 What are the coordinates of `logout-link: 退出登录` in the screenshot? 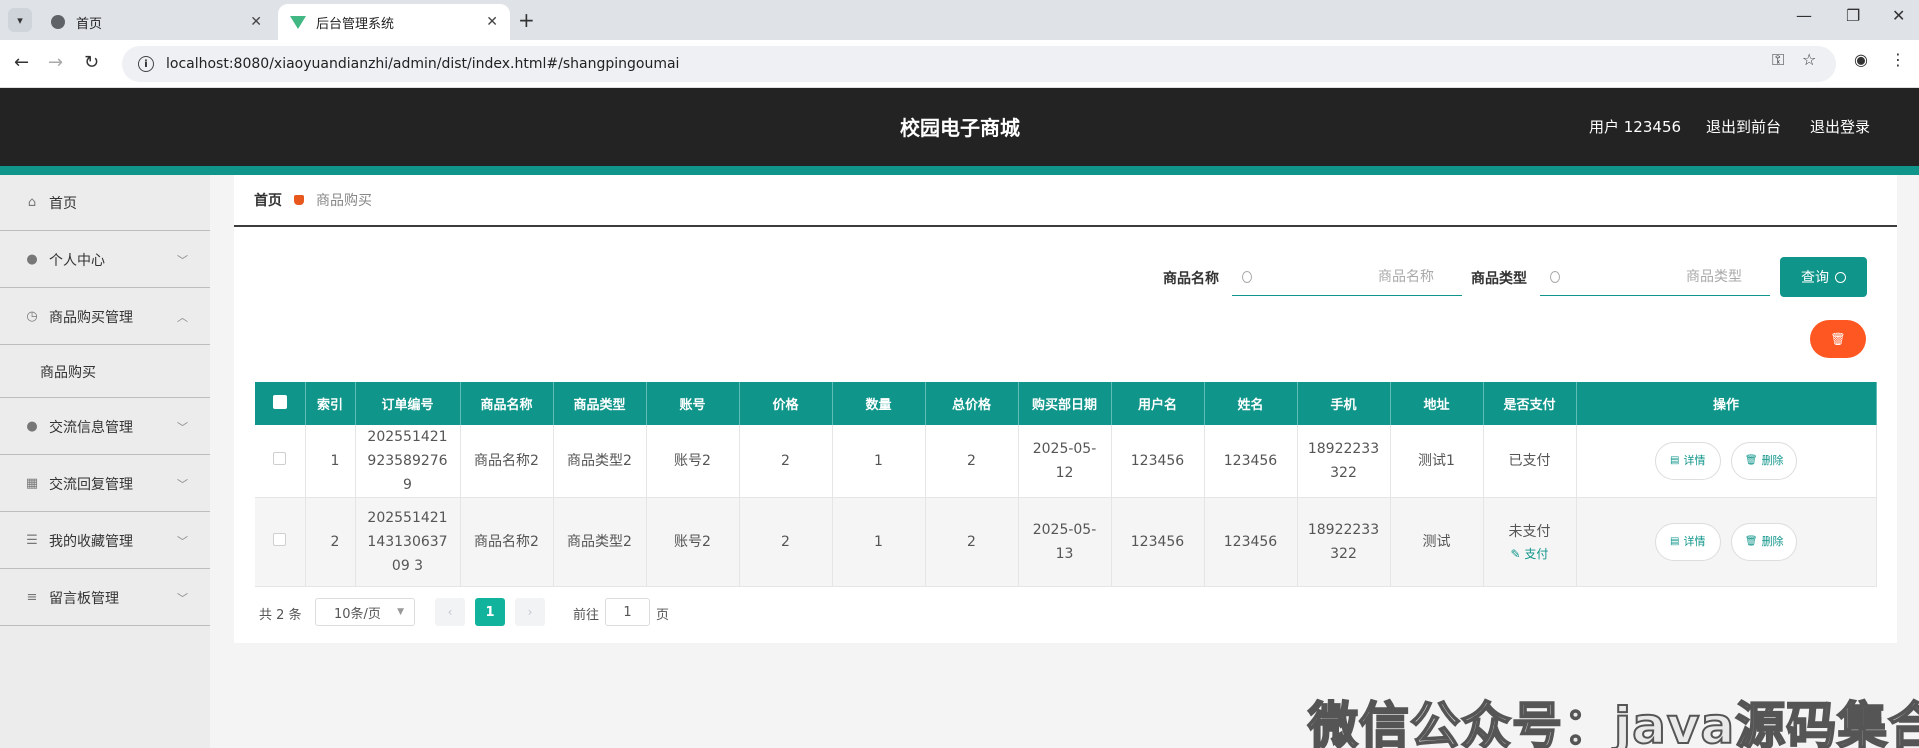 It's located at (1840, 126).